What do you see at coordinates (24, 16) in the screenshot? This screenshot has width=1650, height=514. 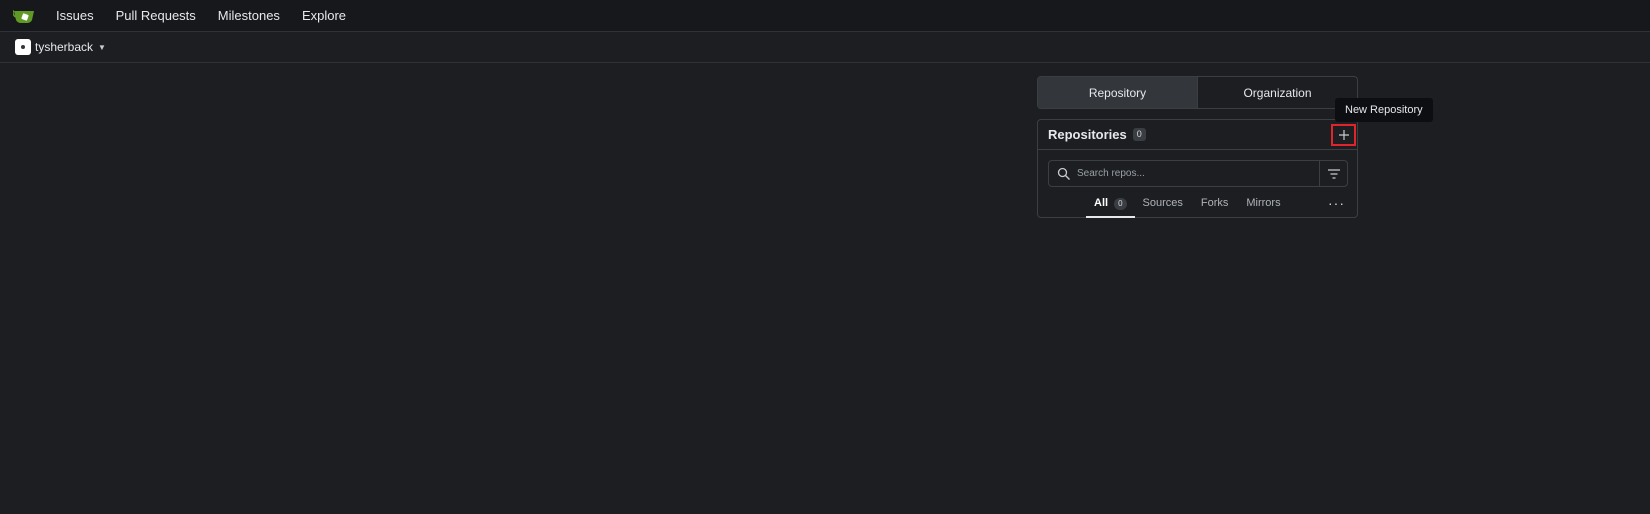 I see `gitea-logo-icon` at bounding box center [24, 16].